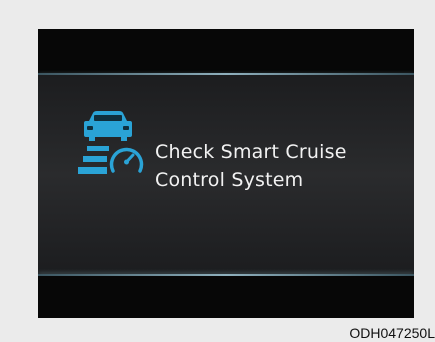 Image resolution: width=435 pixels, height=342 pixels. What do you see at coordinates (226, 51) in the screenshot?
I see `display-top-band` at bounding box center [226, 51].